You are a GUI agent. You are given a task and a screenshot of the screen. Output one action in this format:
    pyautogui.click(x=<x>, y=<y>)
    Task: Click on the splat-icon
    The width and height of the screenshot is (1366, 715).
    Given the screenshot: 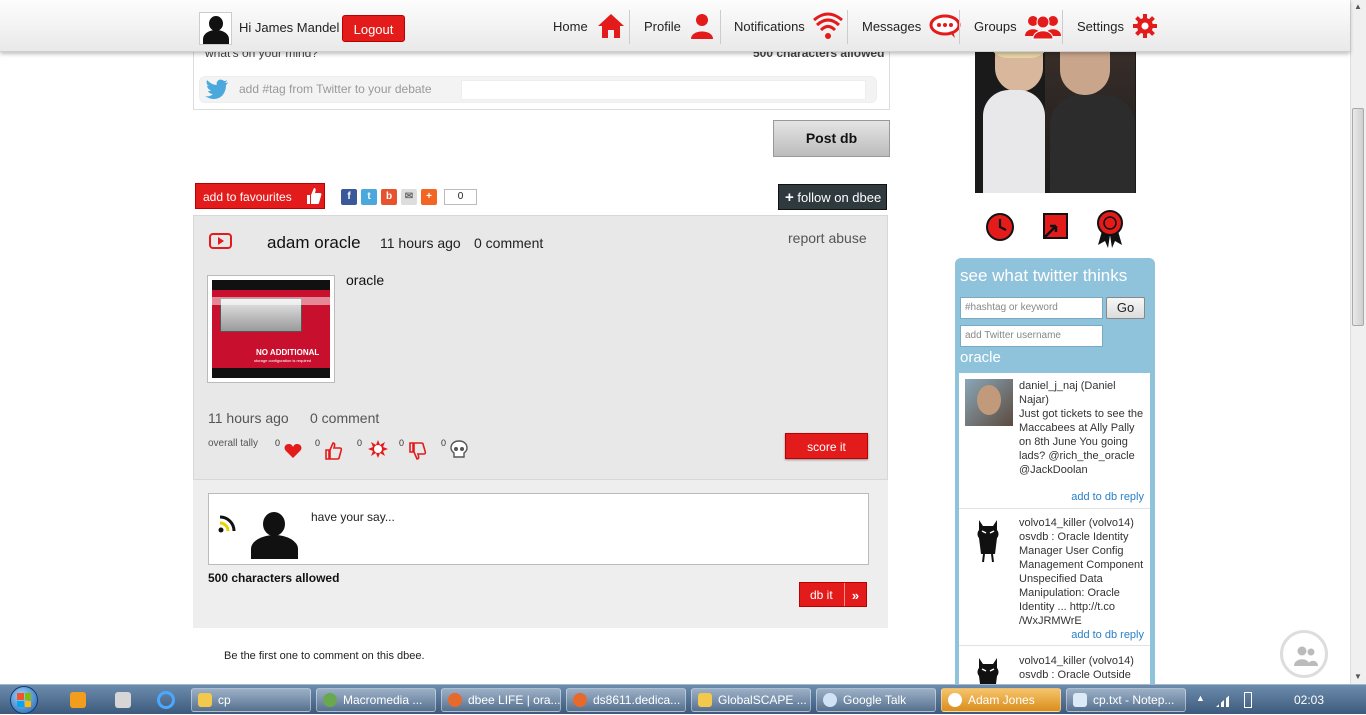 What is the action you would take?
    pyautogui.click(x=378, y=449)
    